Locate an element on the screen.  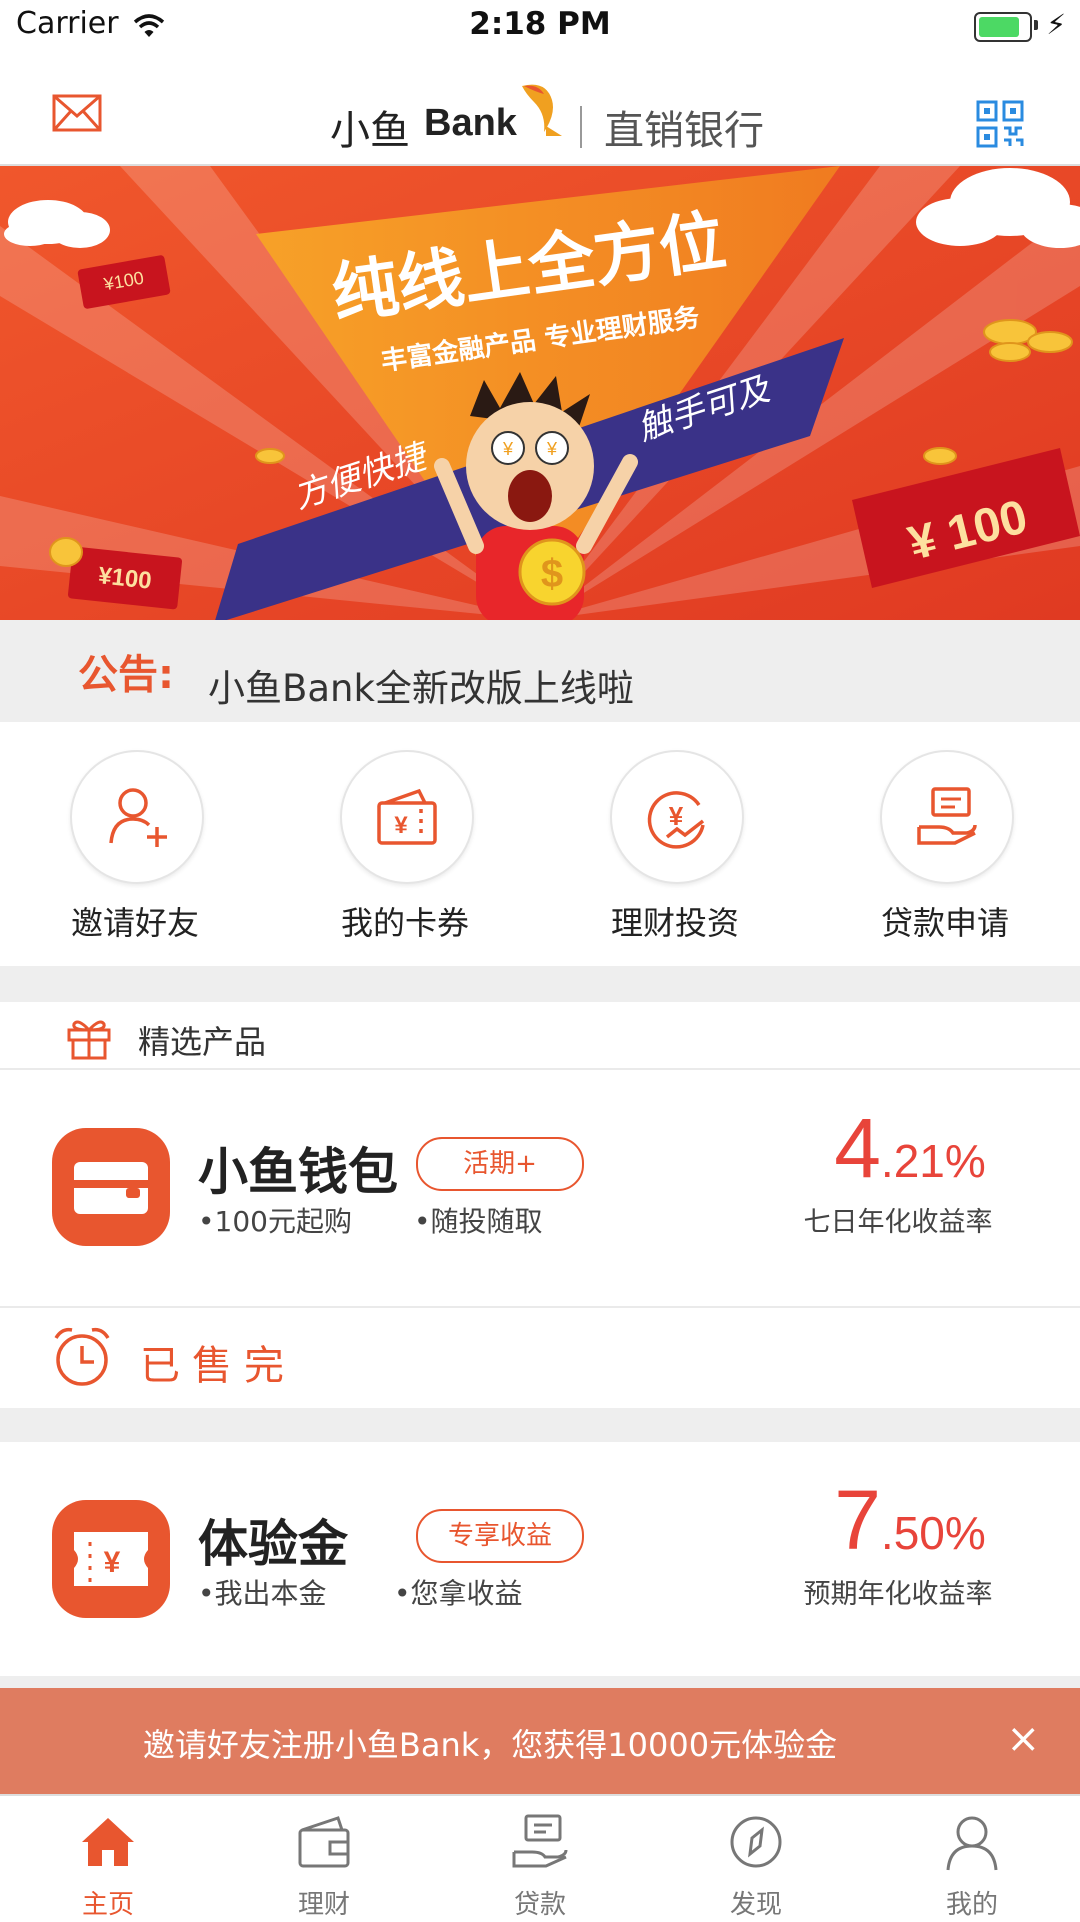
my-coupons-button: ¥ is located at coordinates (407, 817).